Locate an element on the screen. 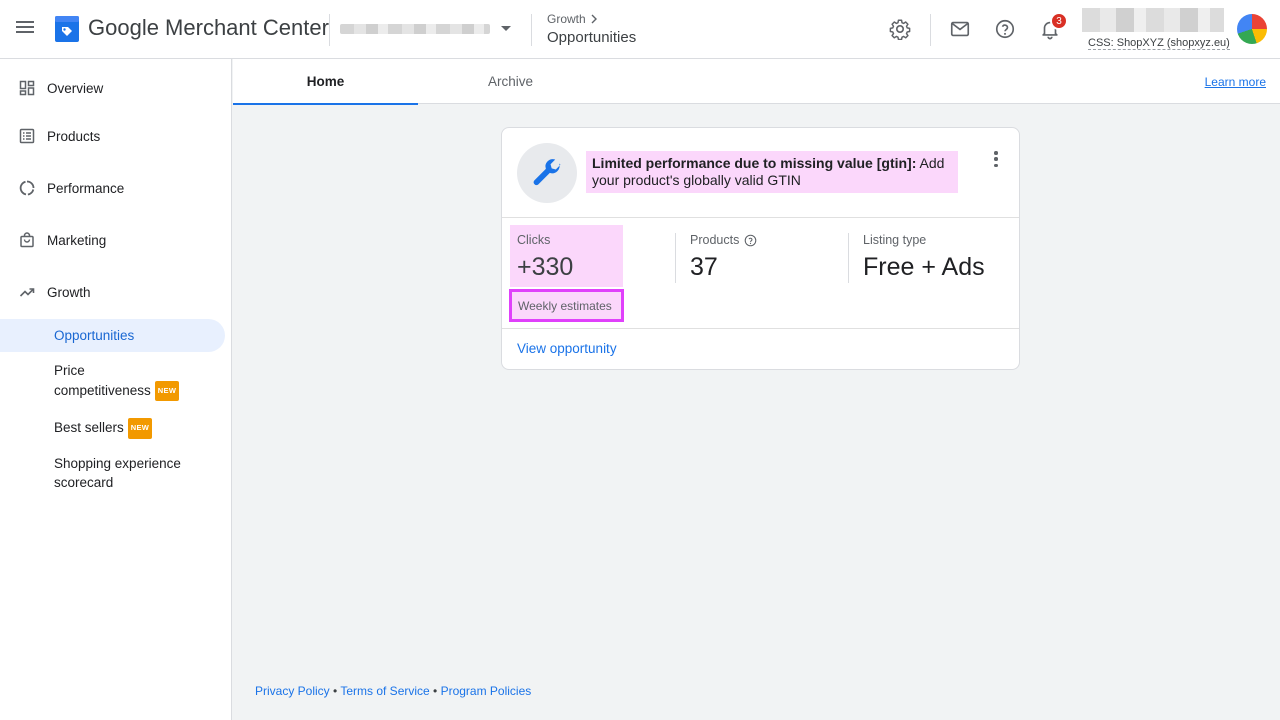  sidebar-item-price-competitiveness: Price competitiveness NEW is located at coordinates (134, 381).